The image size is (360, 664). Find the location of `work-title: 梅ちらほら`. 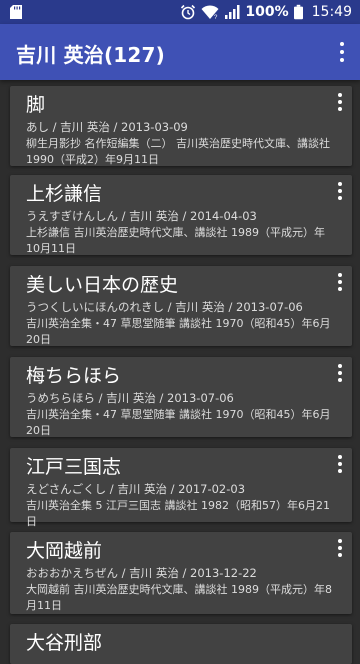

work-title: 梅ちらほら is located at coordinates (74, 376).